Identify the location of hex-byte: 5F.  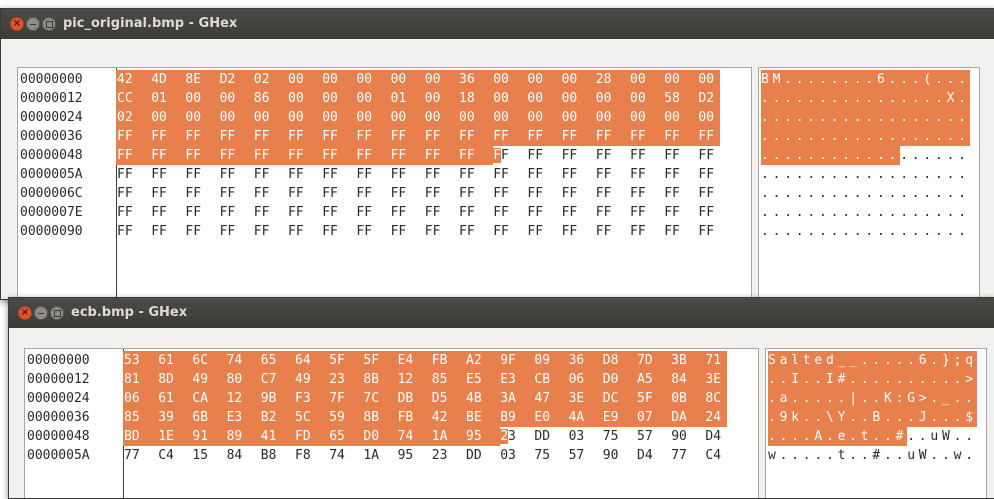
(654, 398).